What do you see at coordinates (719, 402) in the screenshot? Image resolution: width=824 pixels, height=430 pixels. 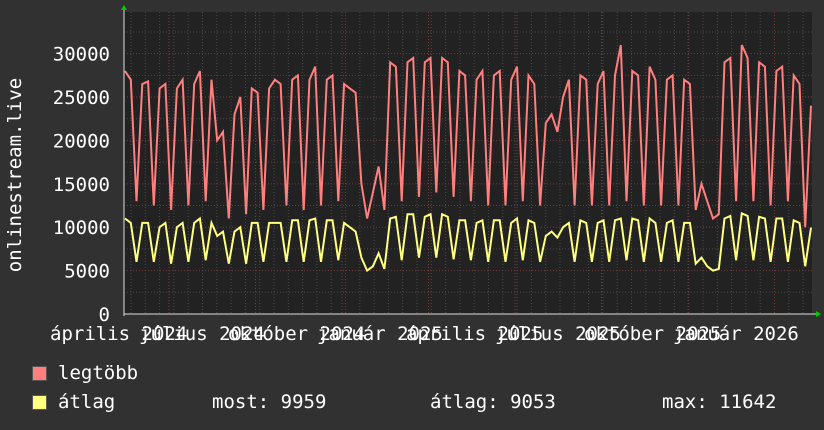 I see `legend-max: max: 11642` at bounding box center [719, 402].